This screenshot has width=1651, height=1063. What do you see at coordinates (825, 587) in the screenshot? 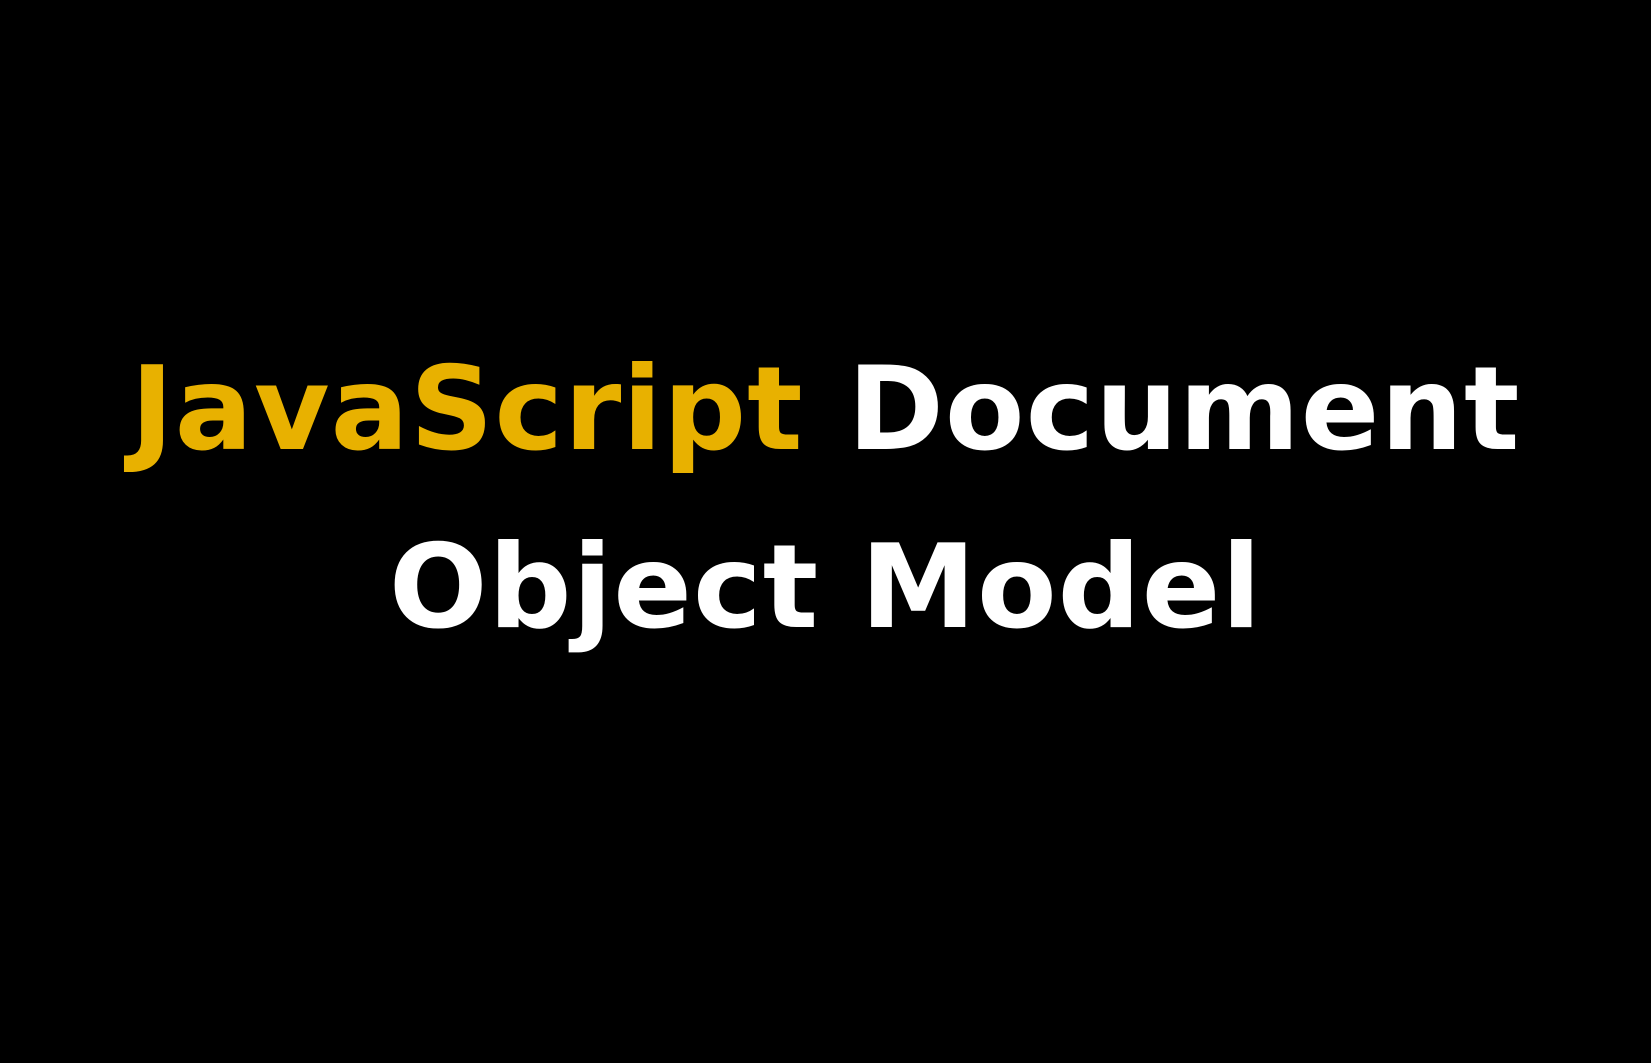
I see `title-line-2: Object Model` at bounding box center [825, 587].